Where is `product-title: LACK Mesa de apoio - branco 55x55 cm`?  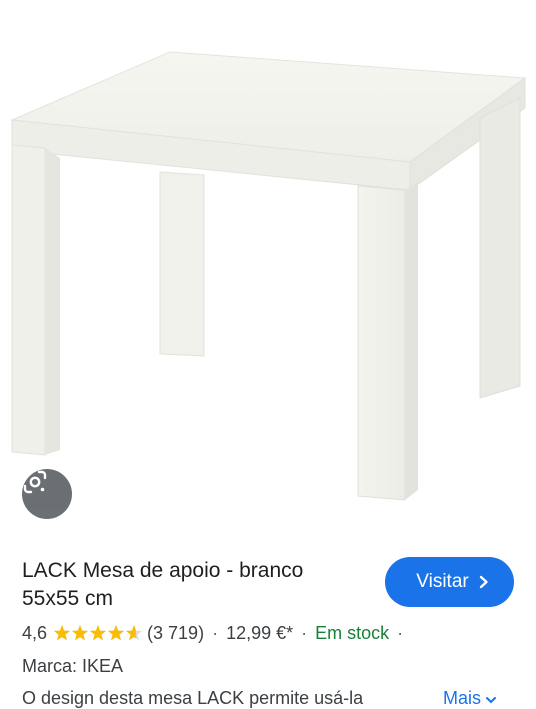 product-title: LACK Mesa de apoio - branco 55x55 cm is located at coordinates (194, 585).